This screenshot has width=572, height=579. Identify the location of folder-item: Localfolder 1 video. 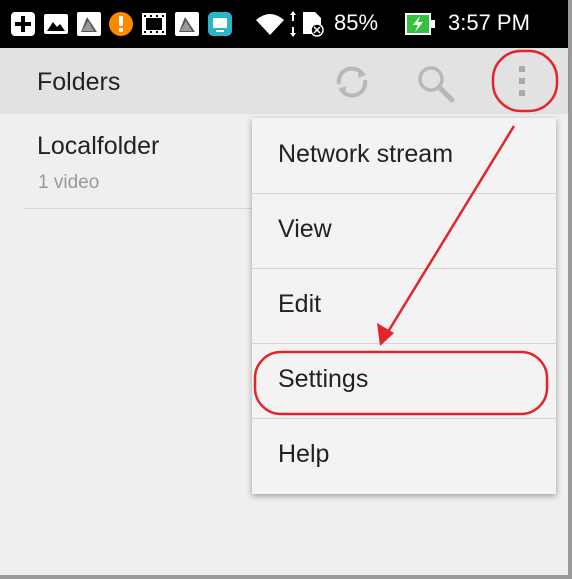
(144, 168).